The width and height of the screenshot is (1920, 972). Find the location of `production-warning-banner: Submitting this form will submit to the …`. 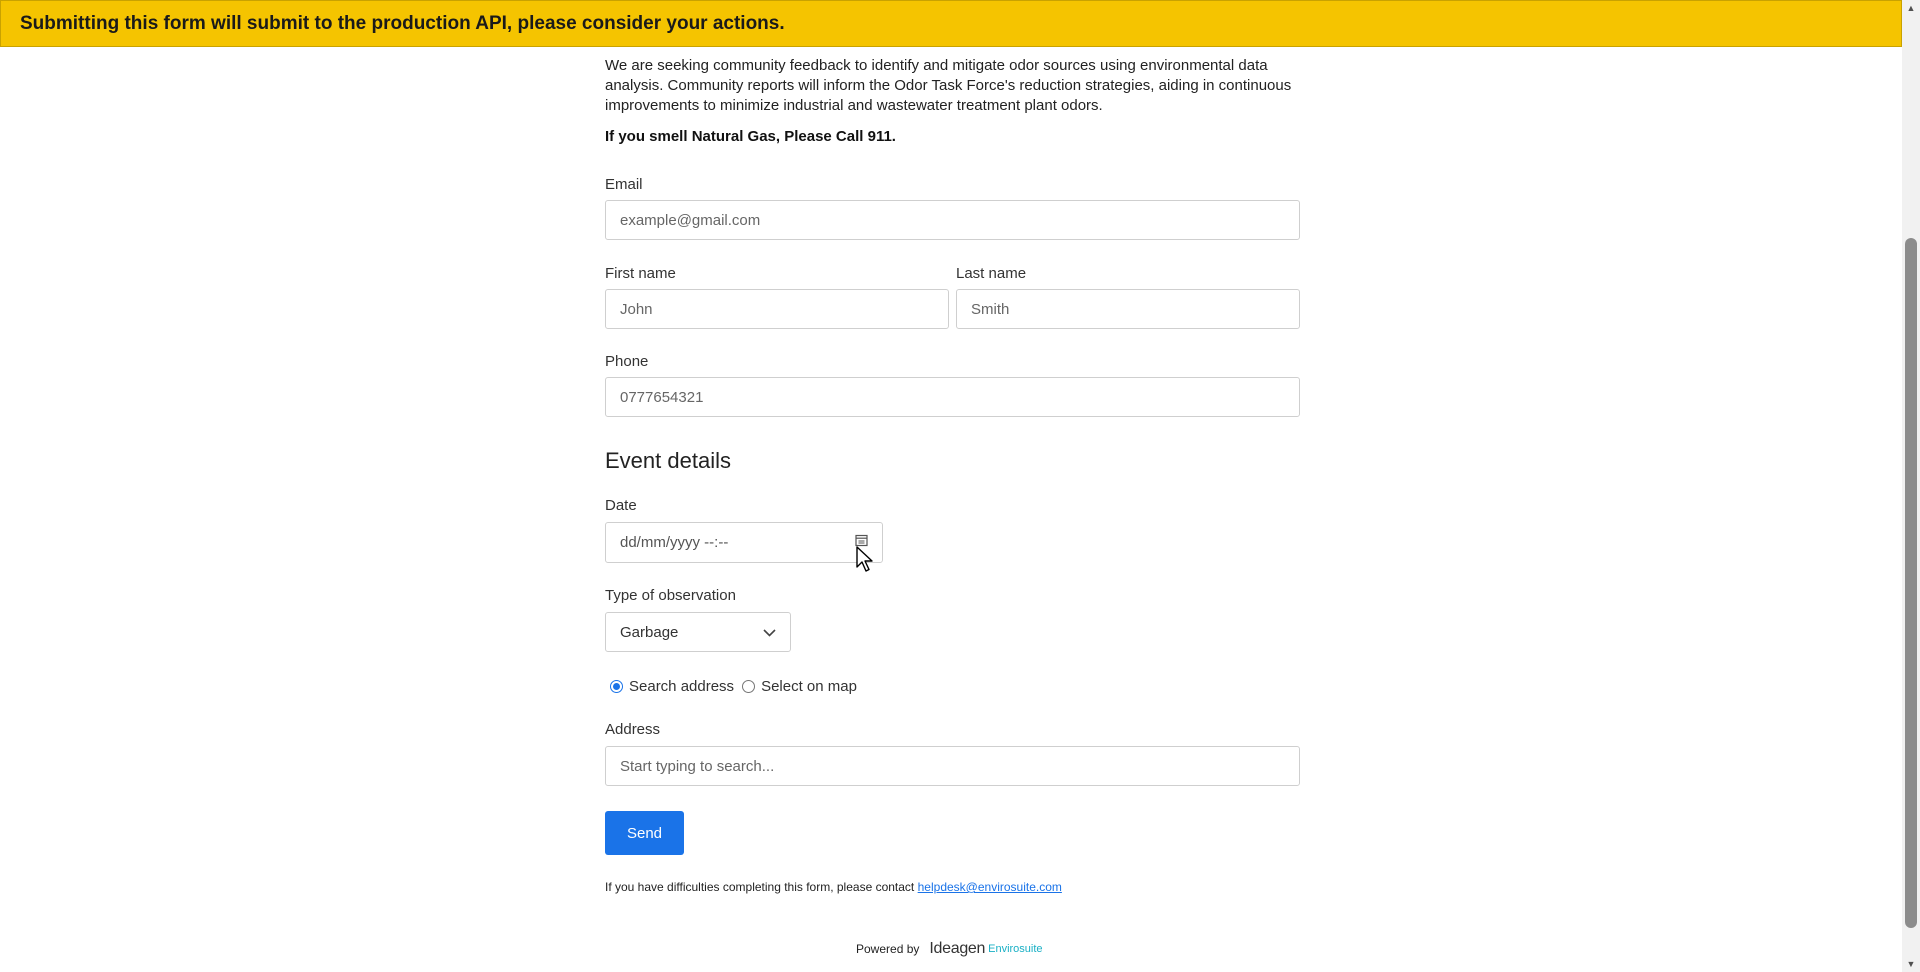

production-warning-banner: Submitting this form will submit to the … is located at coordinates (951, 23).